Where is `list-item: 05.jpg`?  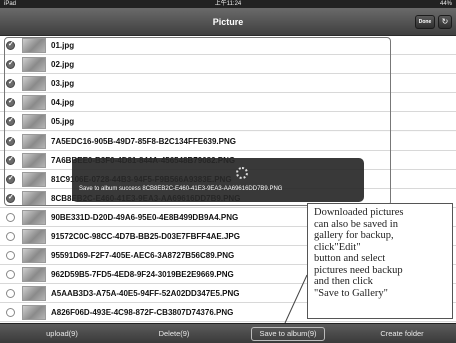
list-item: 05.jpg is located at coordinates (228, 122).